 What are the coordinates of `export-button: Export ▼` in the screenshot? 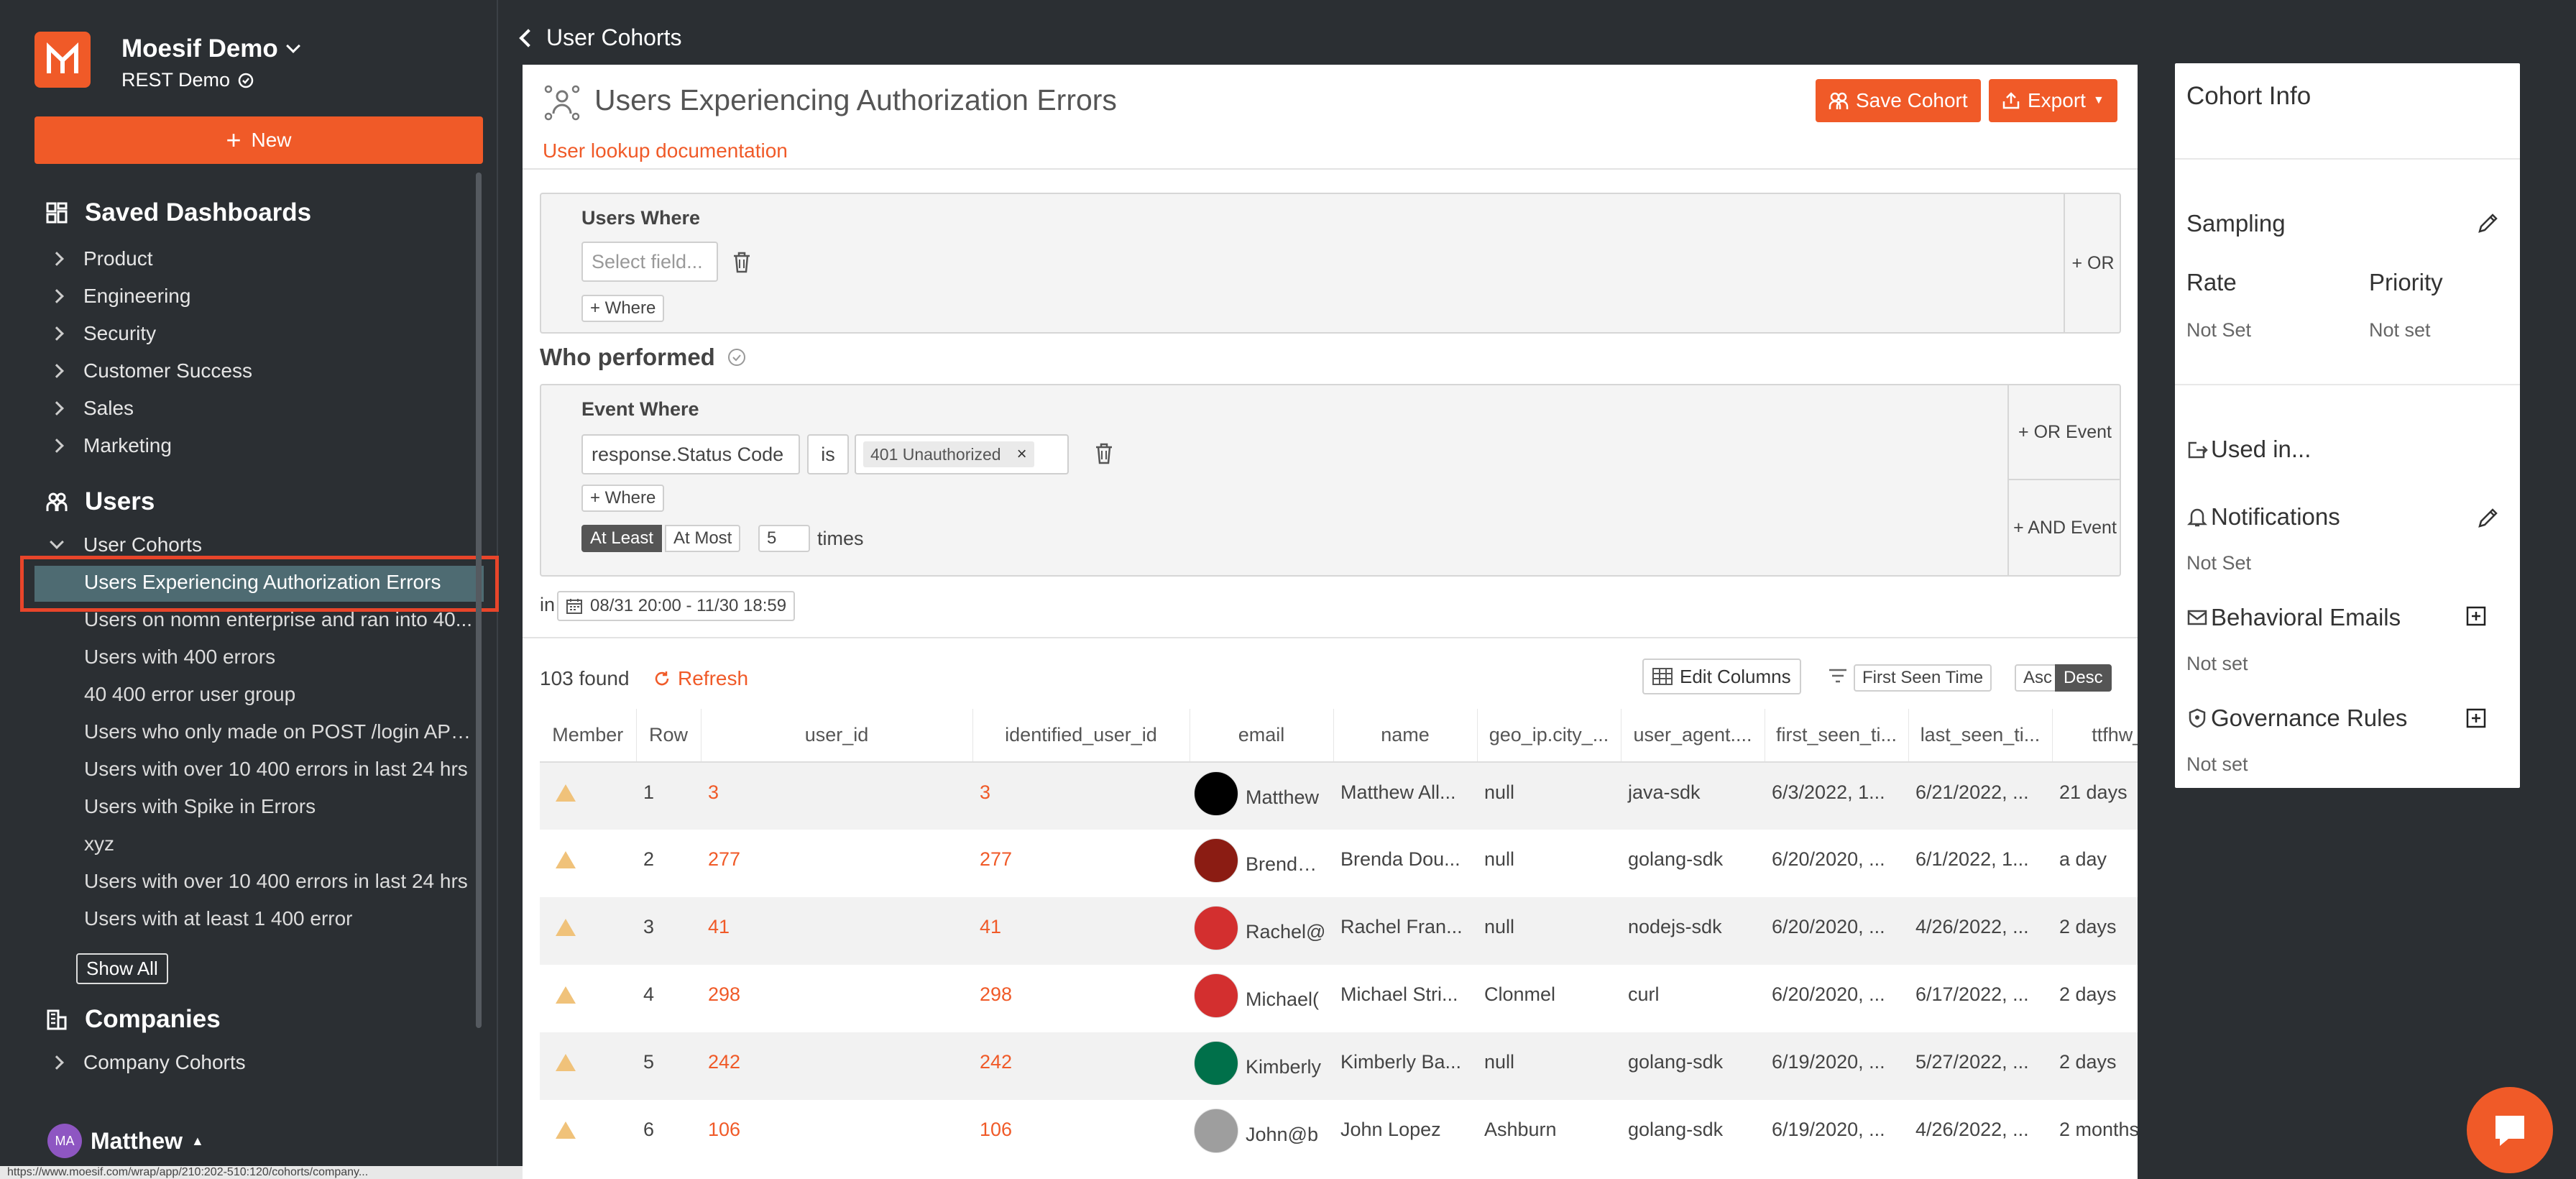 It's located at (2053, 100).